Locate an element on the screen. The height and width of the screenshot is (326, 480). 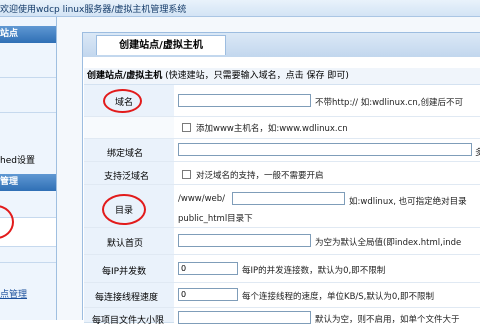
annotation-circle-domain is located at coordinates (122, 101).